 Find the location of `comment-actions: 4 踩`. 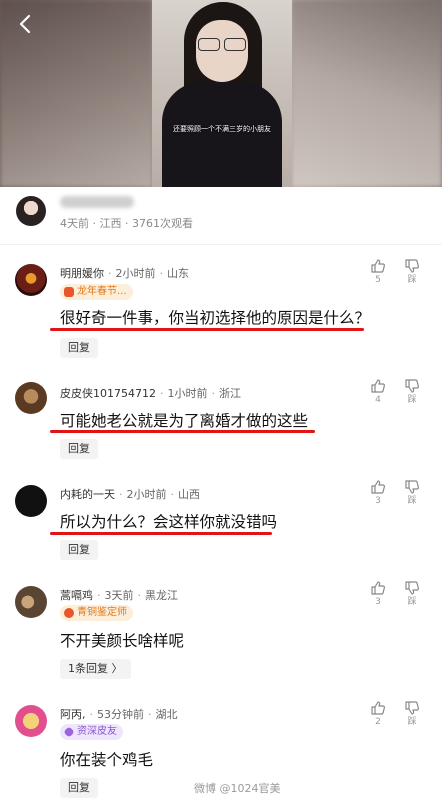

comment-actions: 4 踩 is located at coordinates (403, 396).